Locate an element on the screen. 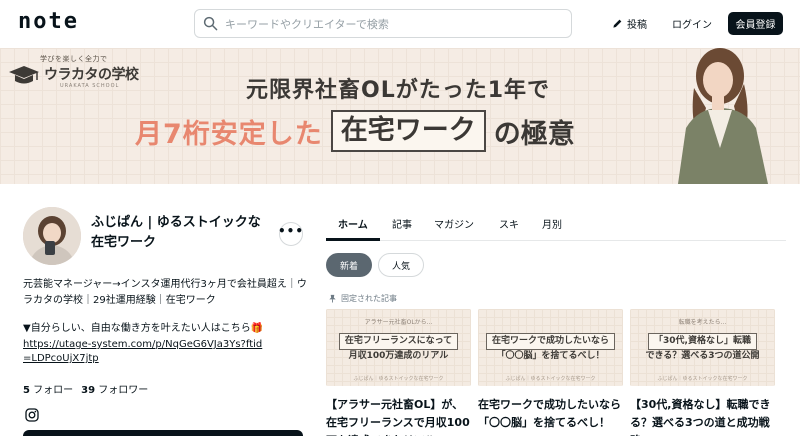 The width and height of the screenshot is (800, 436). tab-articles: 記事 is located at coordinates (402, 223).